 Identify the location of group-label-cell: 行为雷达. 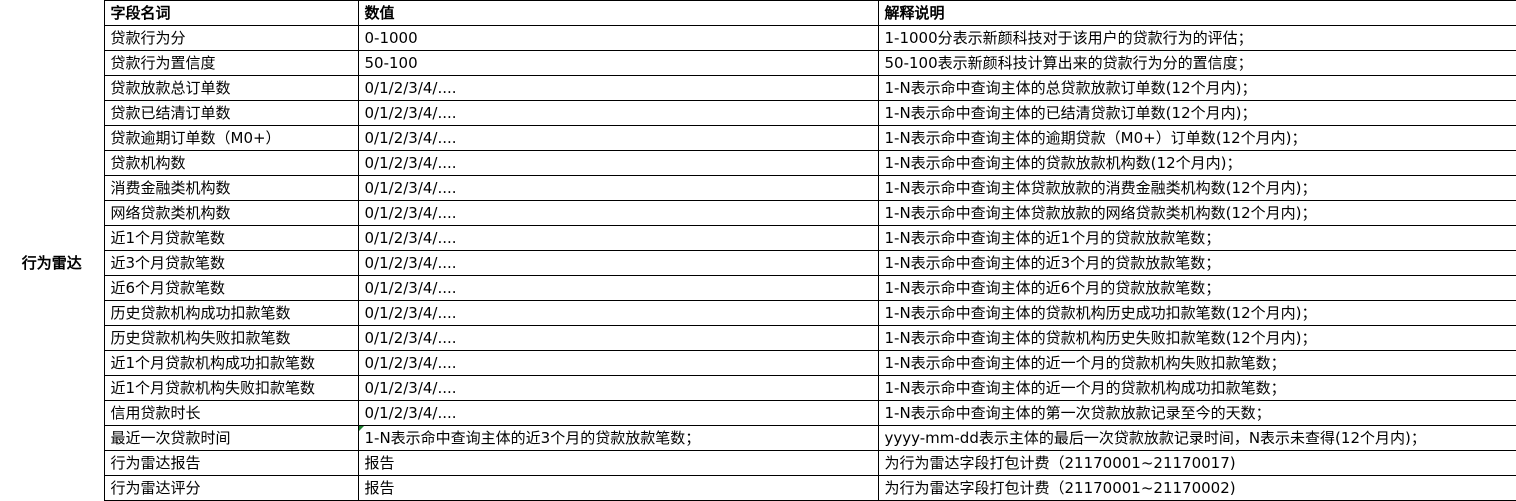
(52, 263).